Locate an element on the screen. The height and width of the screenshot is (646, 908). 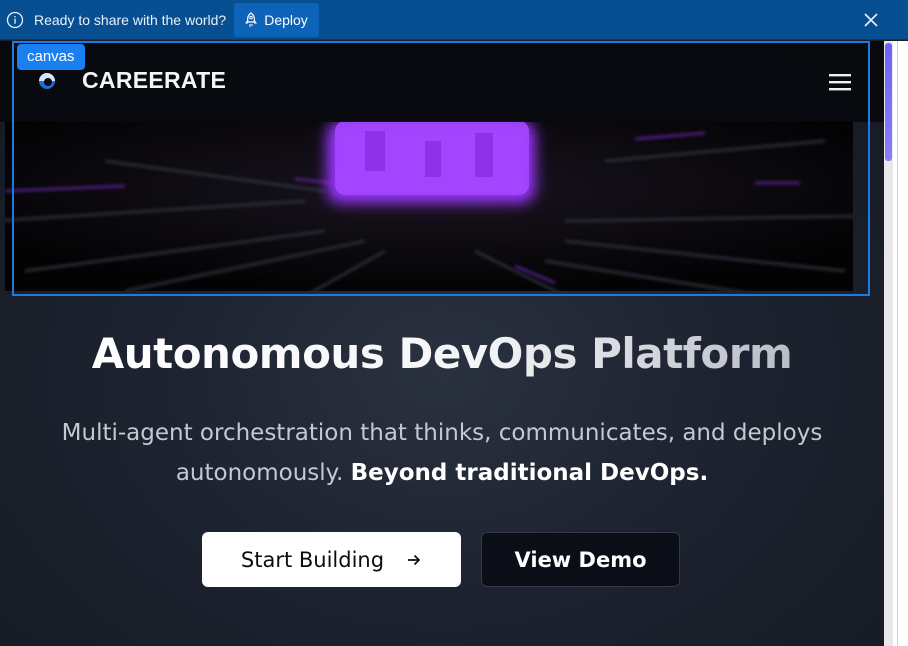
view-demo-label: View Demo is located at coordinates (580, 559).